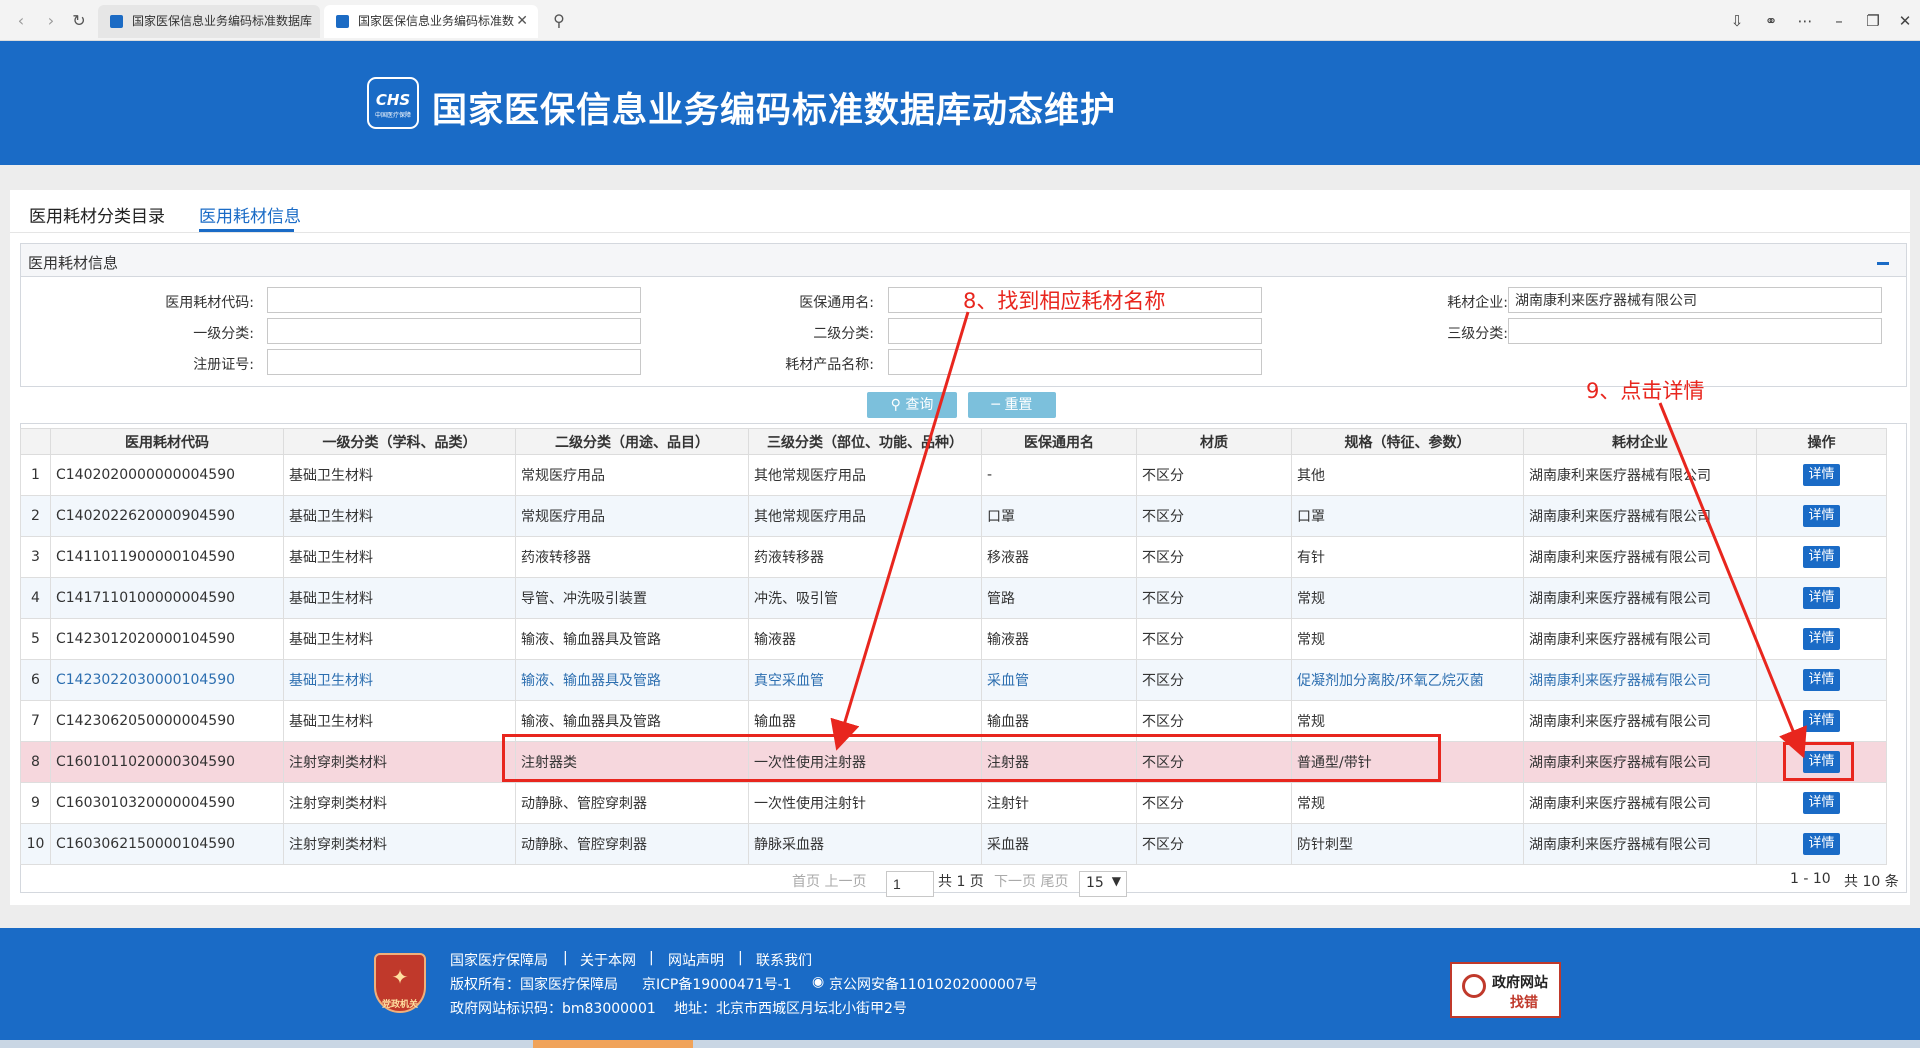 This screenshot has width=1920, height=1048. Describe the element at coordinates (651, 958) in the screenshot. I see `footer-sep-2: |` at that location.